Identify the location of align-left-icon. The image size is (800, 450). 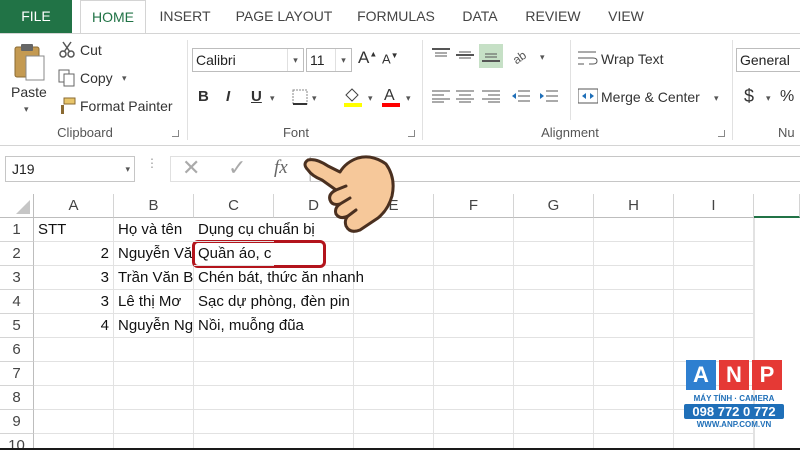
(441, 98).